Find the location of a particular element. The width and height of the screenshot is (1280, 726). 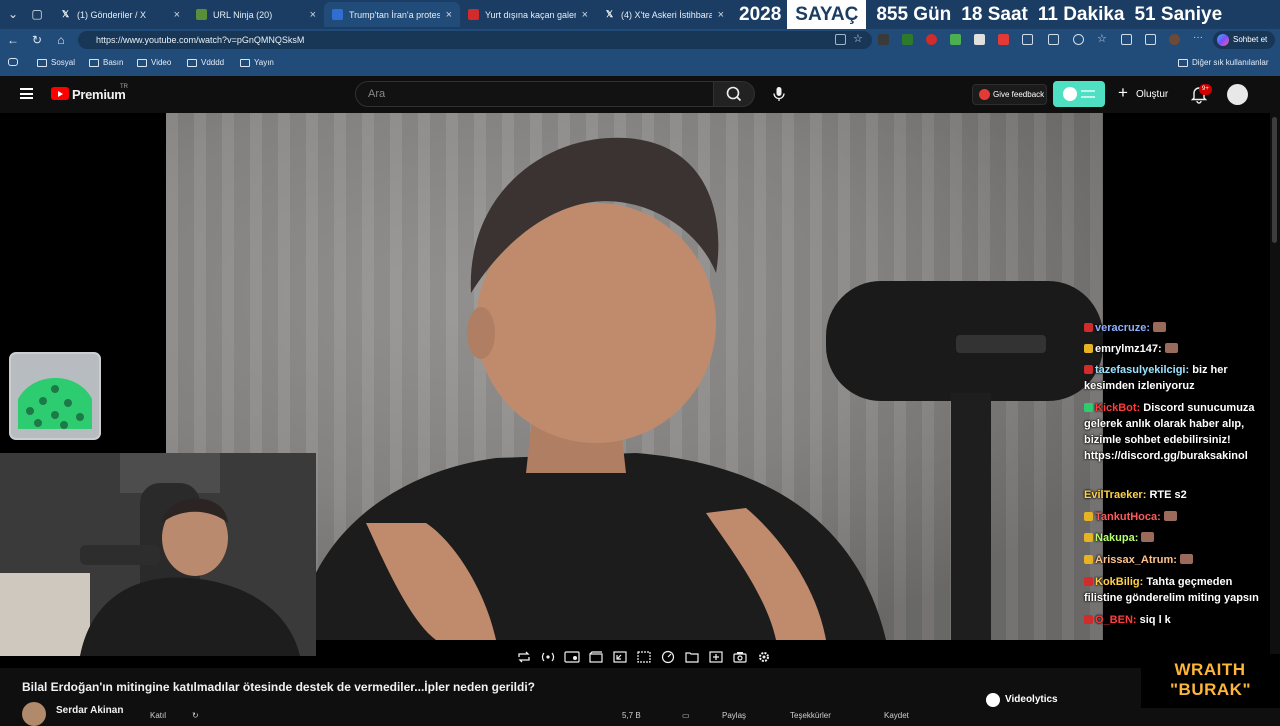

give-feedback-button: Give feedback is located at coordinates (1009, 94).